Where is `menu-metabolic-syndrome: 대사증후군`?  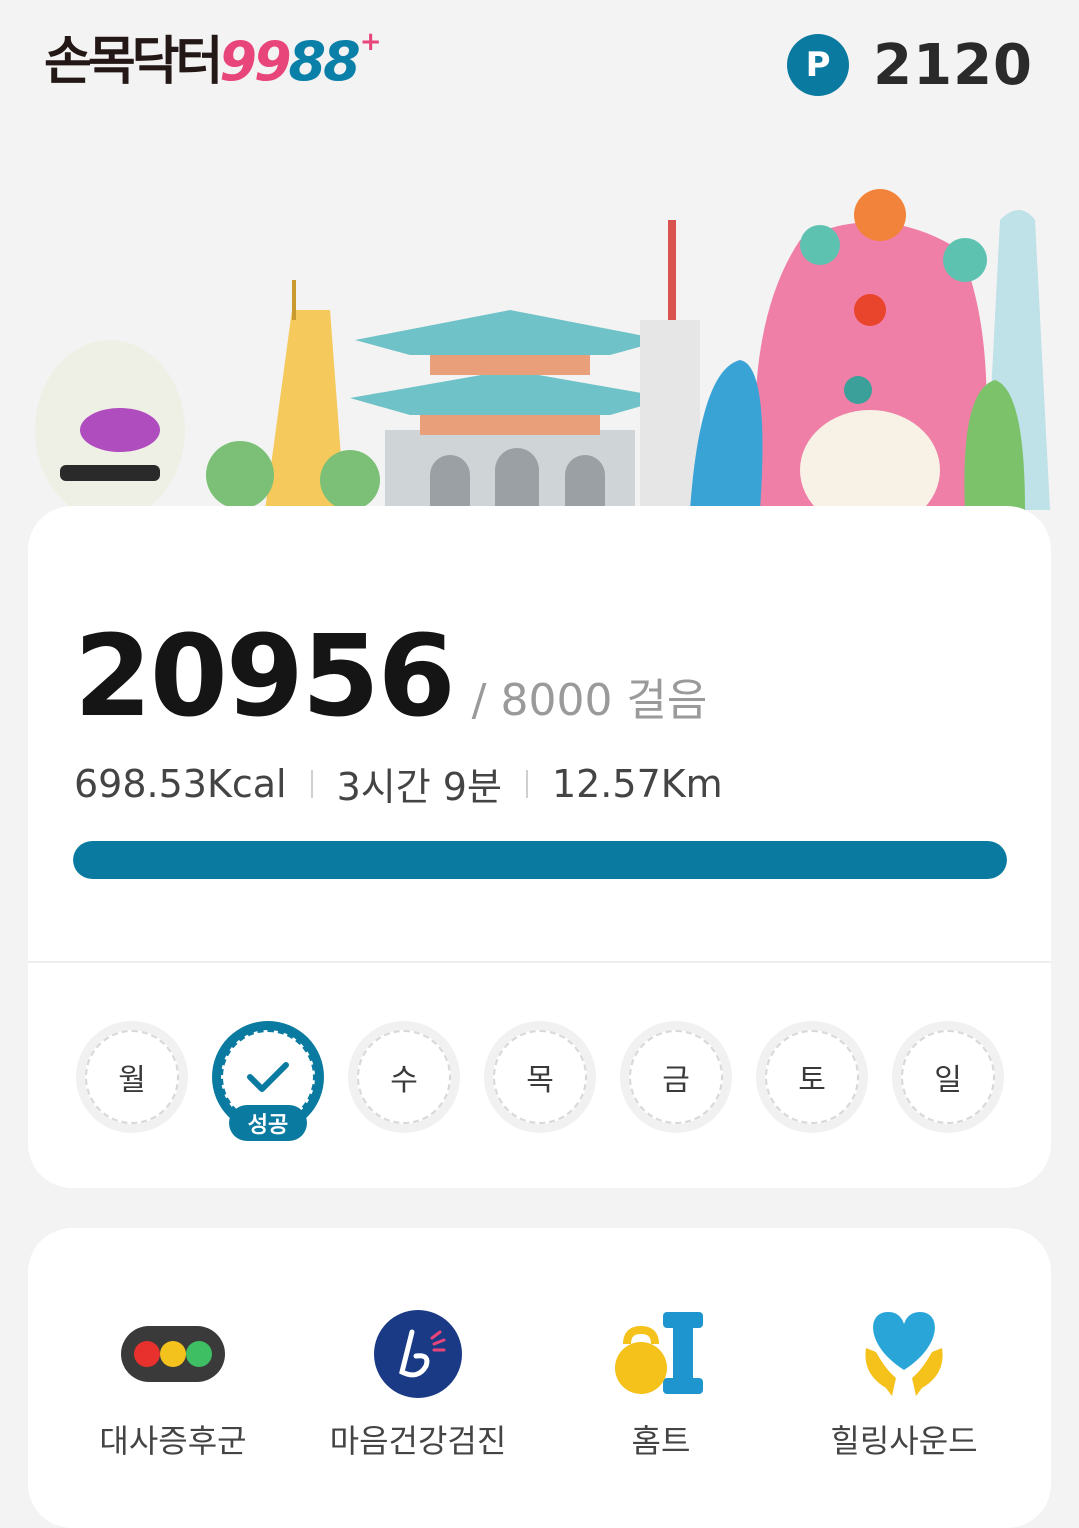
menu-metabolic-syndrome: 대사증후군 is located at coordinates (173, 1394).